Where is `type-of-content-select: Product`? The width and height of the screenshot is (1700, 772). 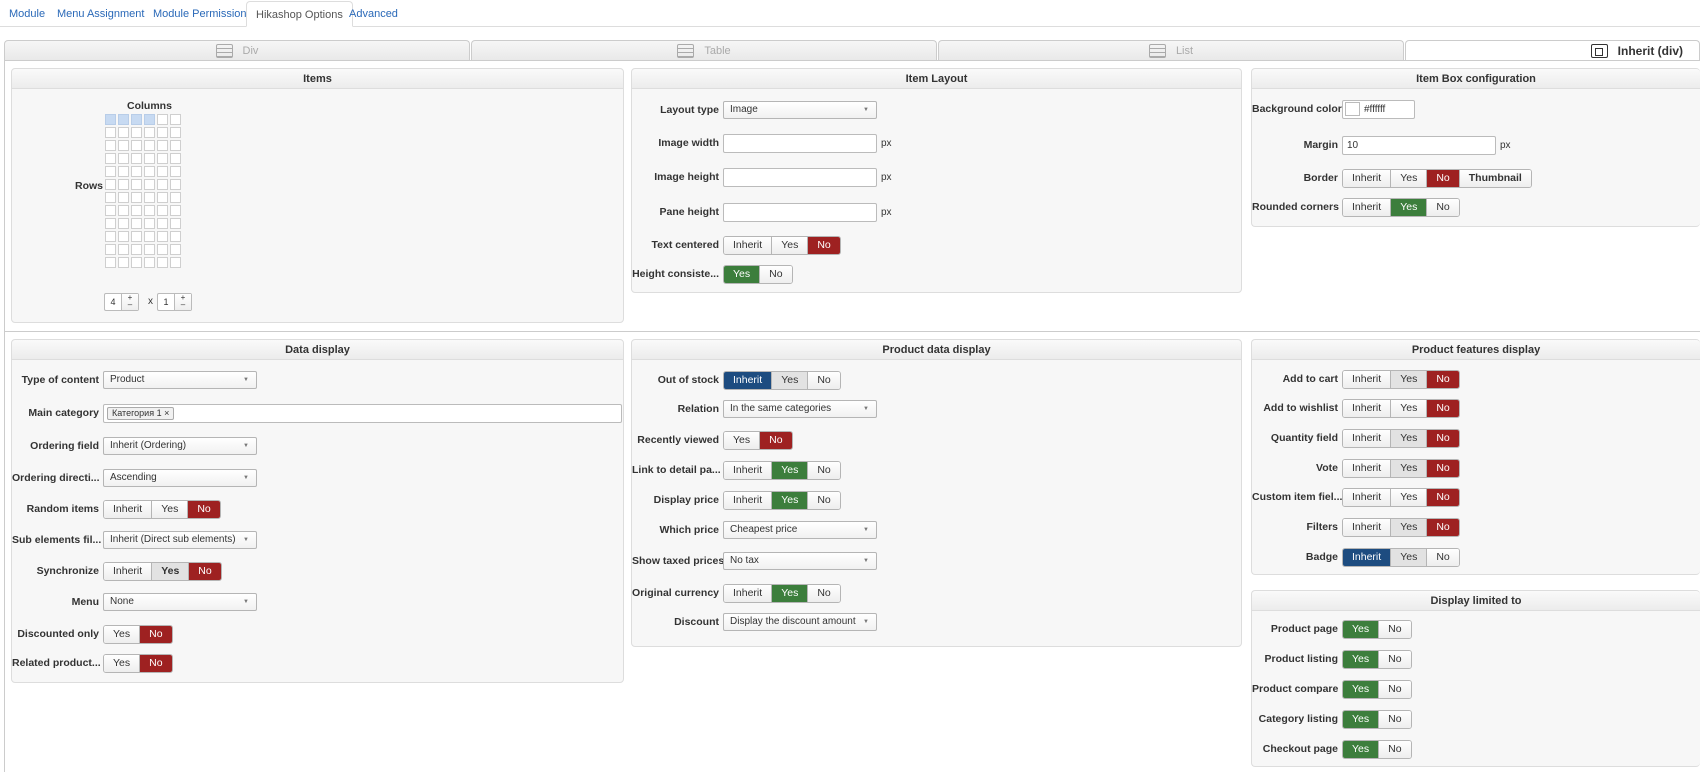
type-of-content-select: Product is located at coordinates (180, 380).